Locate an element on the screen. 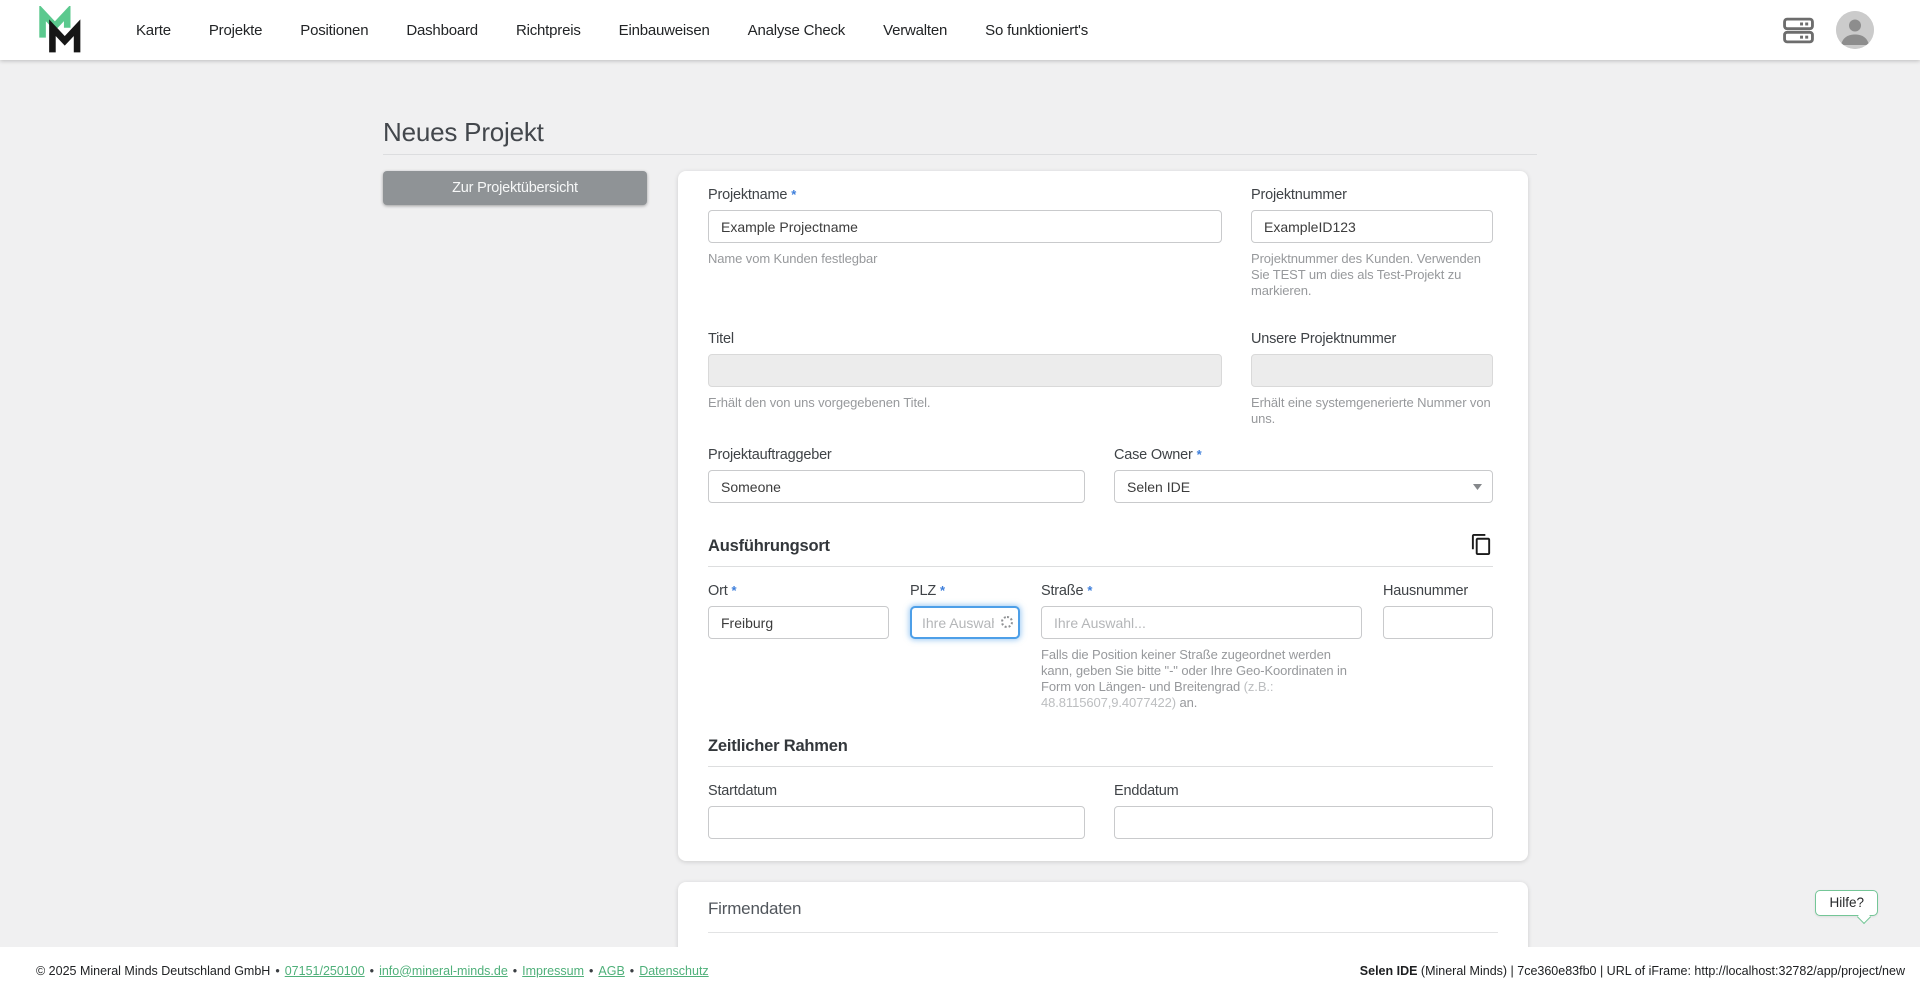  left-column: Zur Projektübersicht is located at coordinates (515, 188).